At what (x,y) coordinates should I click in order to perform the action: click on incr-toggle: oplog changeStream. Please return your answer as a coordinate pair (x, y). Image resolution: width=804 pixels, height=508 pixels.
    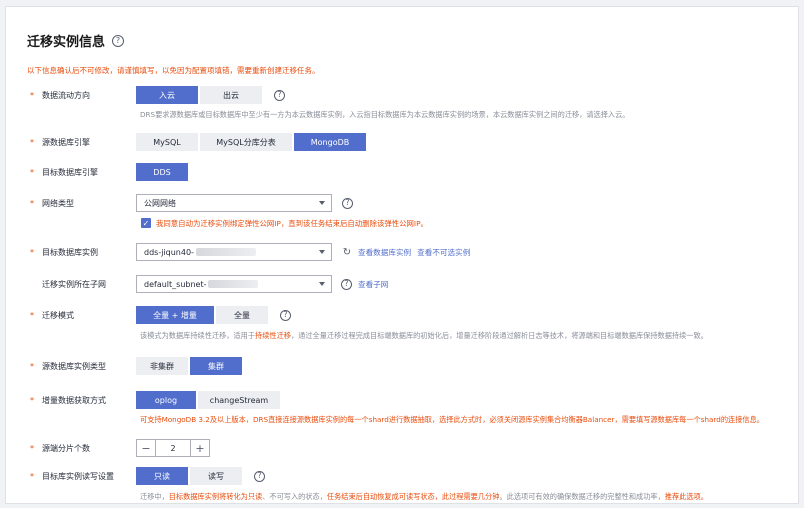
    Looking at the image, I should click on (209, 400).